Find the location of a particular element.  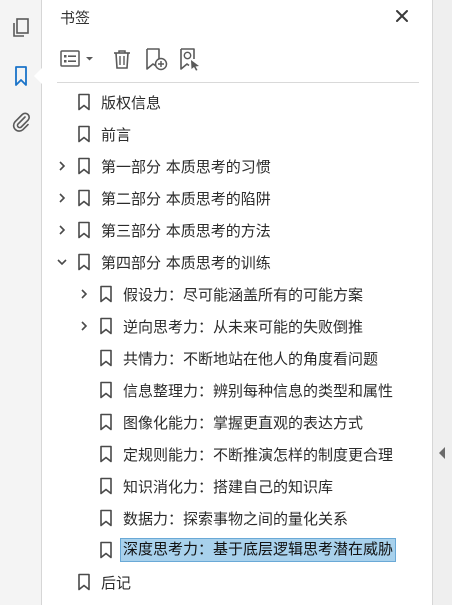

bookmark-label: 逆向思考力：从未来可能的失败倒推 is located at coordinates (243, 327).